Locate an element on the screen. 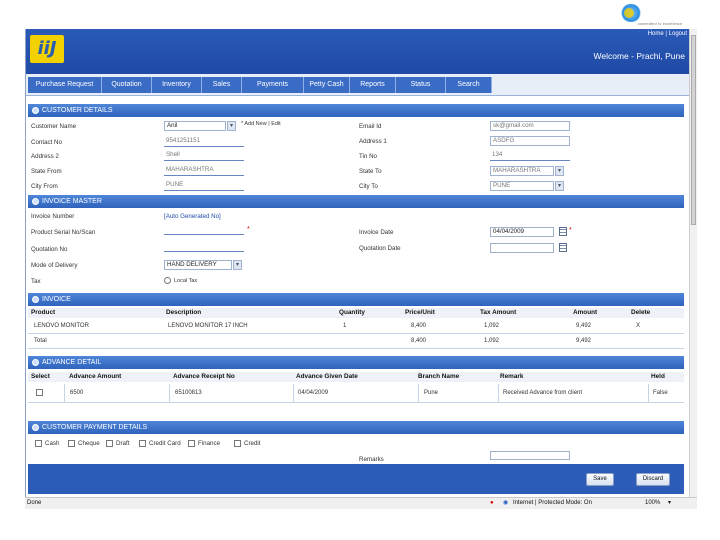  total-label: Total is located at coordinates (40, 341).